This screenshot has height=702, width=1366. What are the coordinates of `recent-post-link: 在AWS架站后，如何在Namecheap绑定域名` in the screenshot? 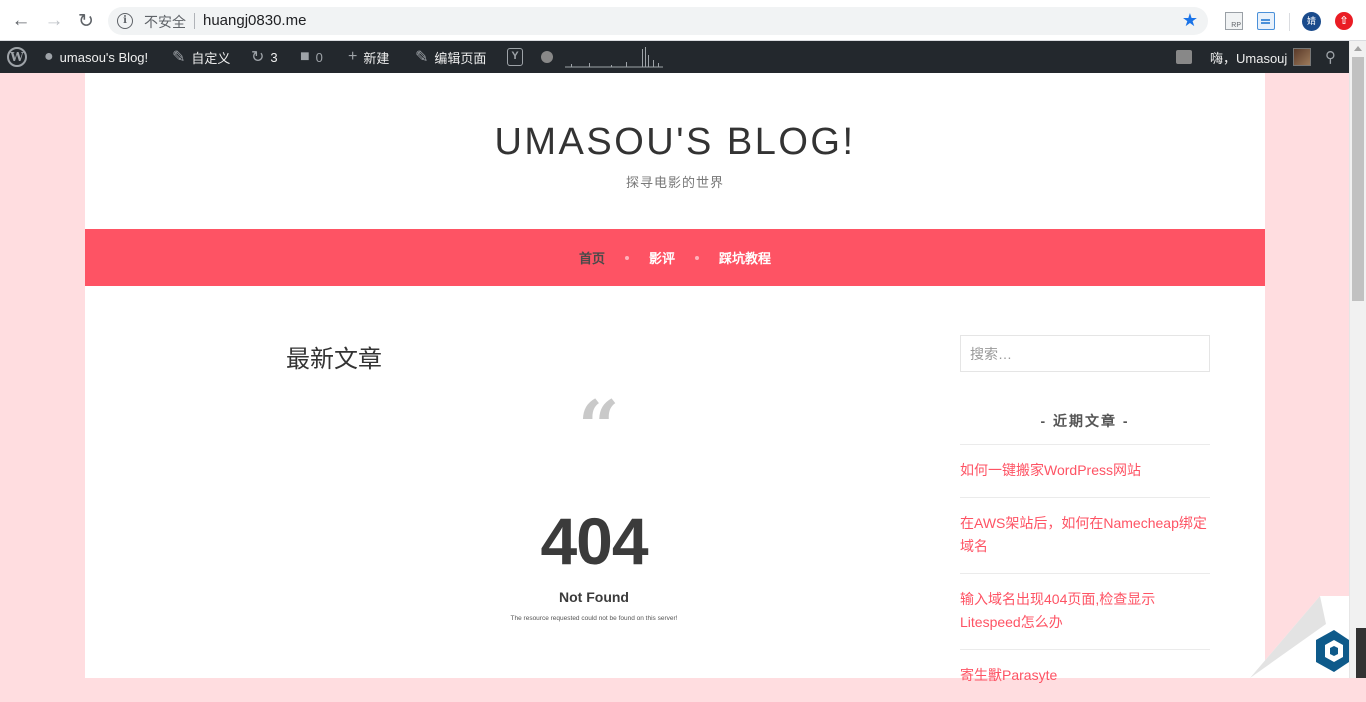 It's located at (1085, 535).